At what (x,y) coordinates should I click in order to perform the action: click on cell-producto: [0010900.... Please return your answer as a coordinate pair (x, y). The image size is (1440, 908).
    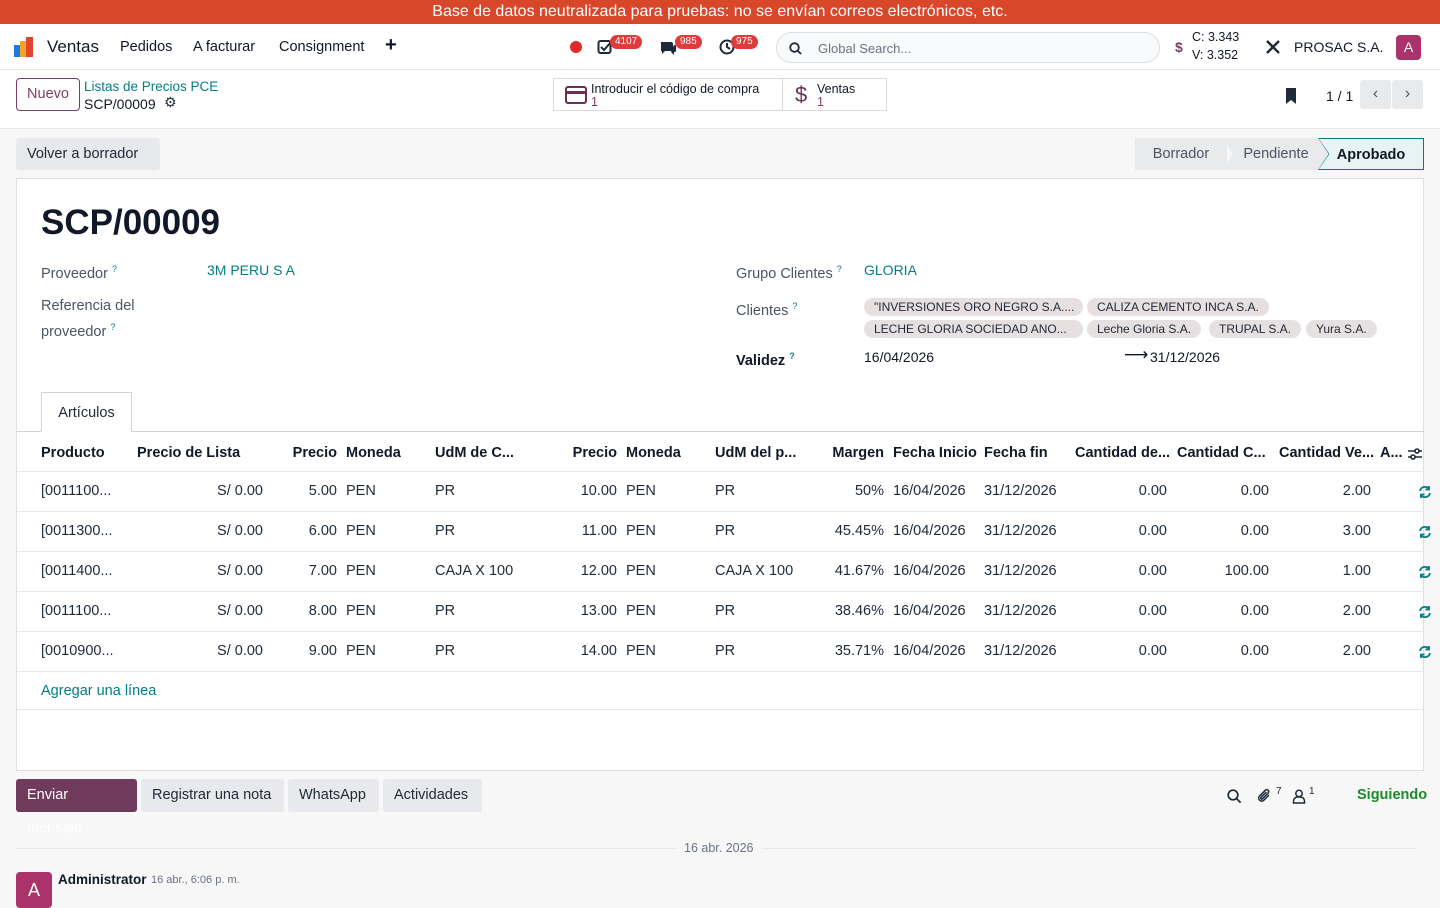
    Looking at the image, I should click on (81, 651).